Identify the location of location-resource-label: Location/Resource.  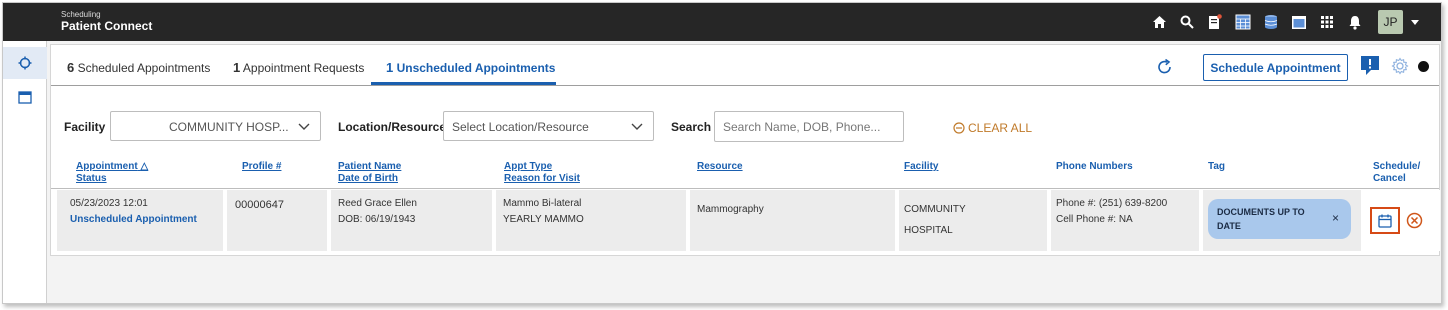
(392, 127).